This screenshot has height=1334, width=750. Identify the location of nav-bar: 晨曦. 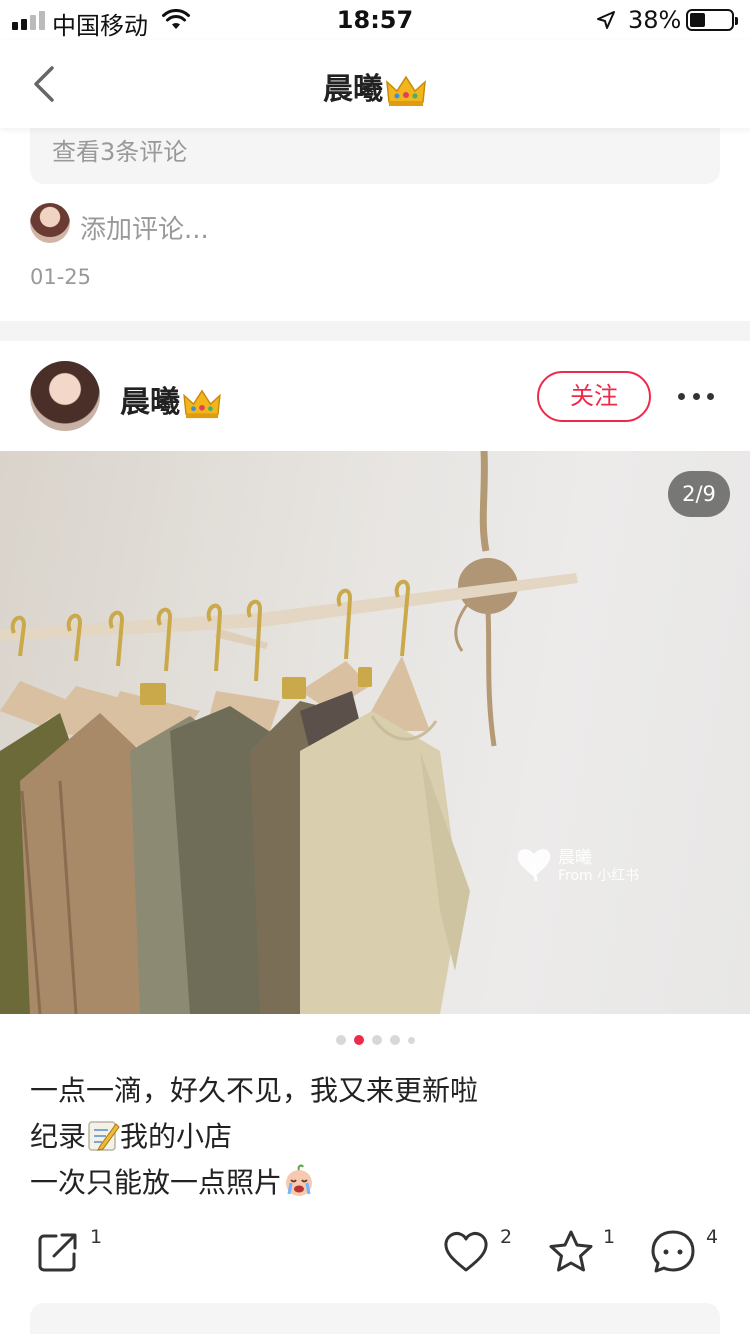
(375, 84).